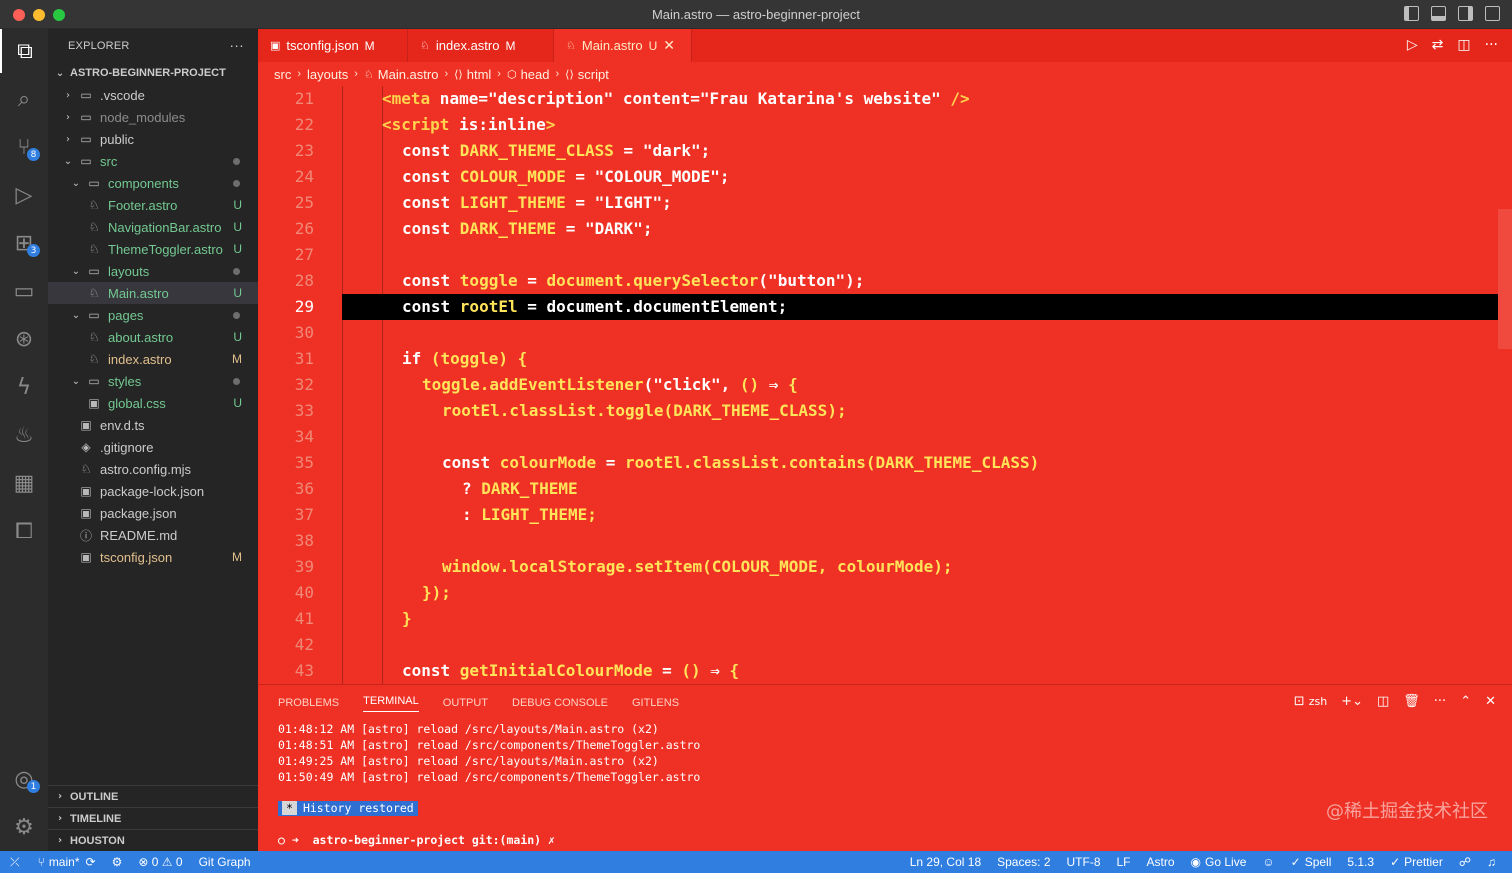  I want to click on accounts-icon: ◎ 1, so click(24, 779).